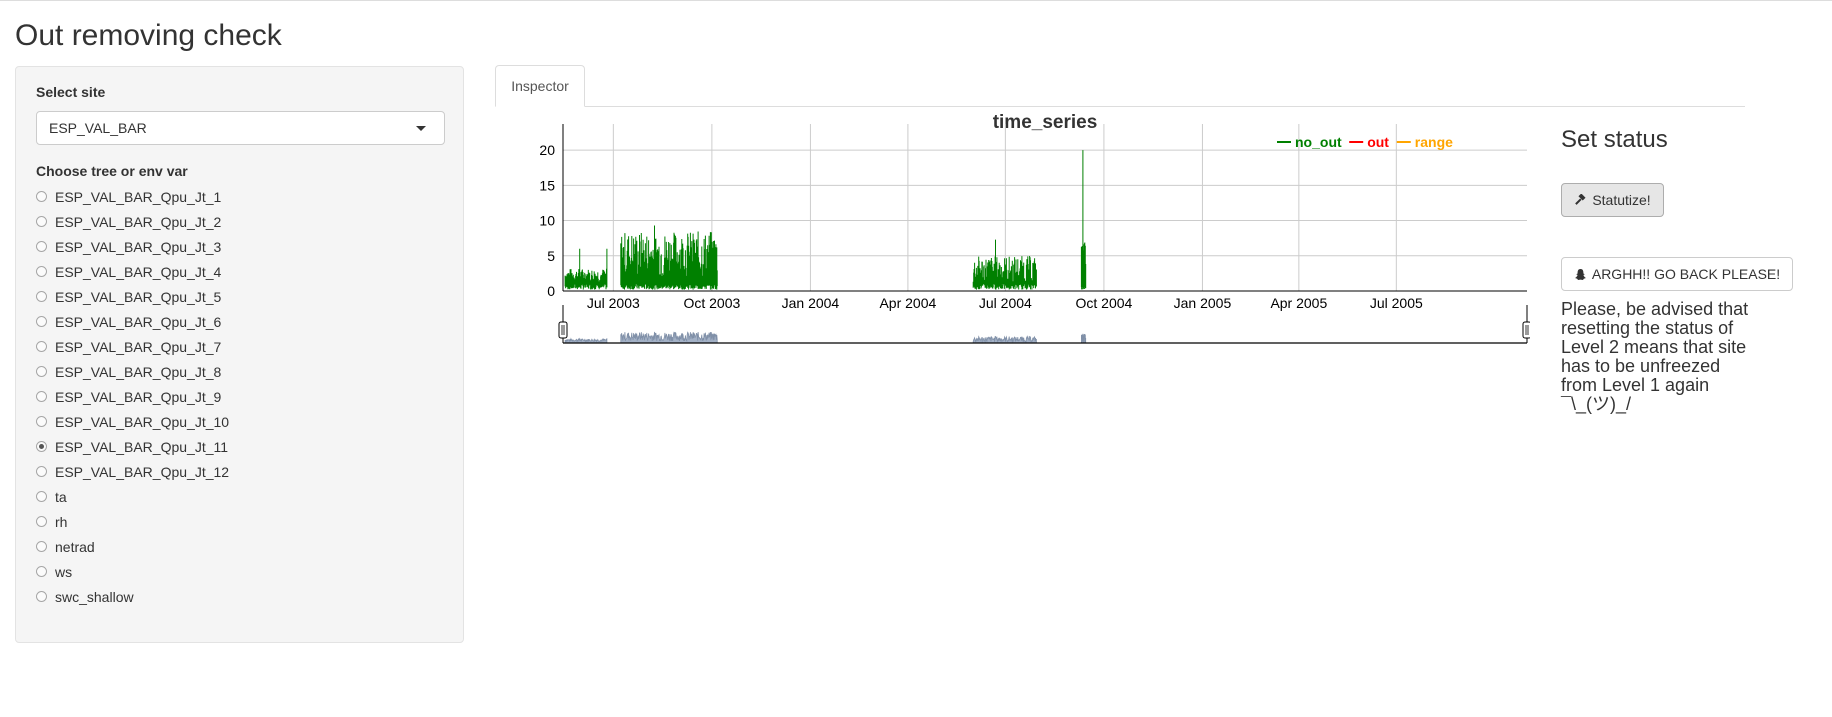 The width and height of the screenshot is (1832, 717). I want to click on radio-label: ESP_VAL_BAR_Qpu_Jt_5, so click(138, 296).